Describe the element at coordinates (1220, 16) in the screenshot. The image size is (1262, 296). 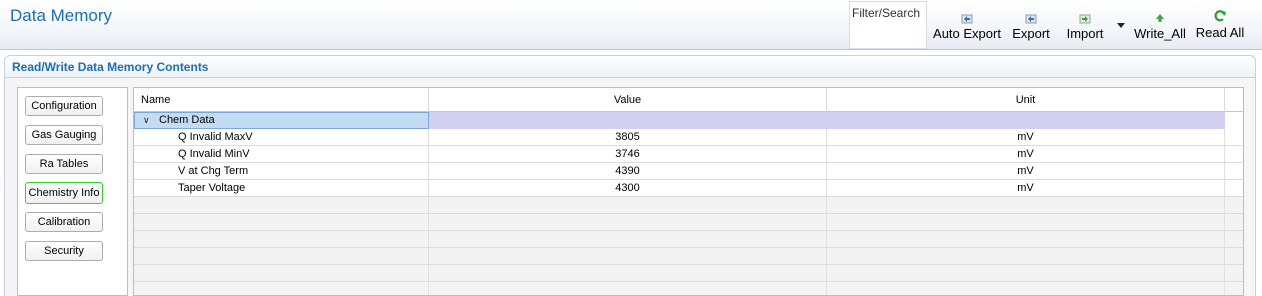
I see `refresh-icon` at that location.